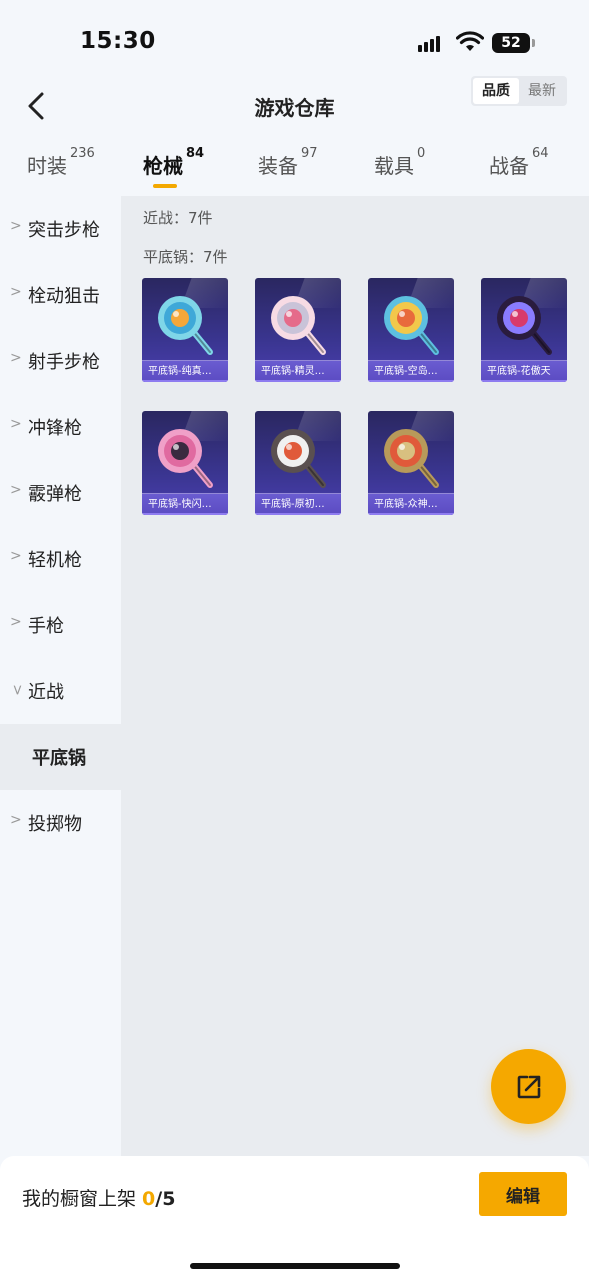 Image resolution: width=589 pixels, height=1280 pixels. I want to click on sidebar-item-label: 手枪, so click(46, 626).